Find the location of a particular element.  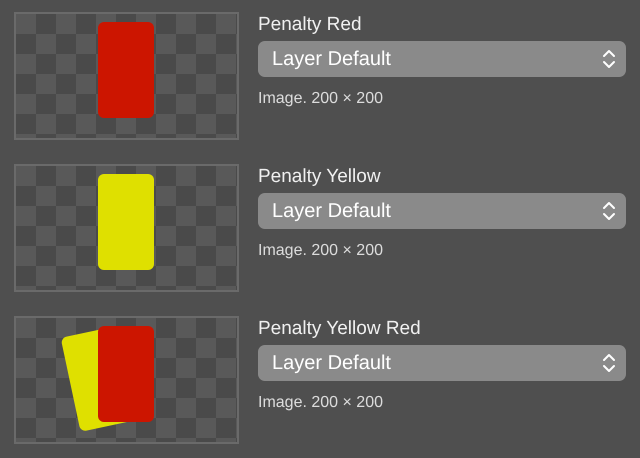

asset-name: Penalty Yellow is located at coordinates (319, 177).